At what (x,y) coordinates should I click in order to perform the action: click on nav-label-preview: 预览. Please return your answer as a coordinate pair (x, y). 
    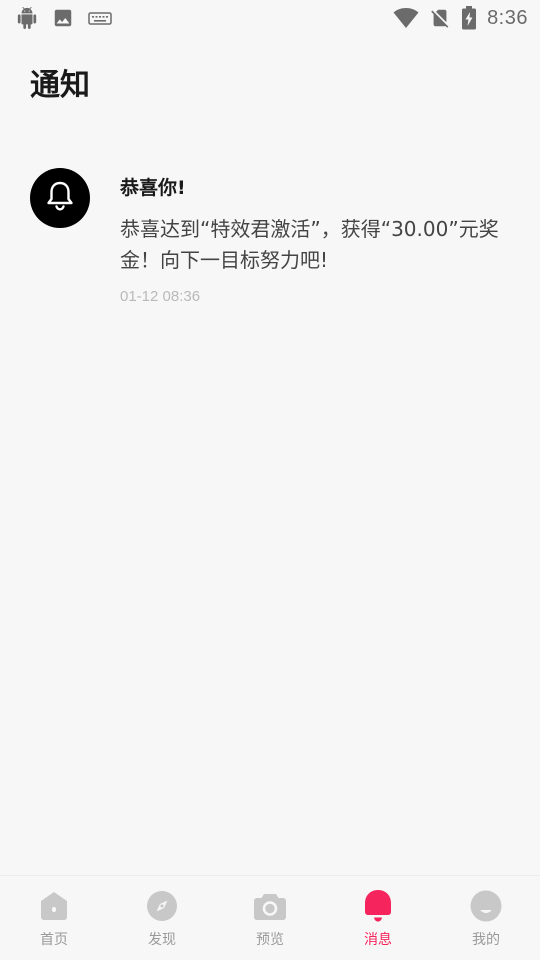
    Looking at the image, I should click on (270, 940).